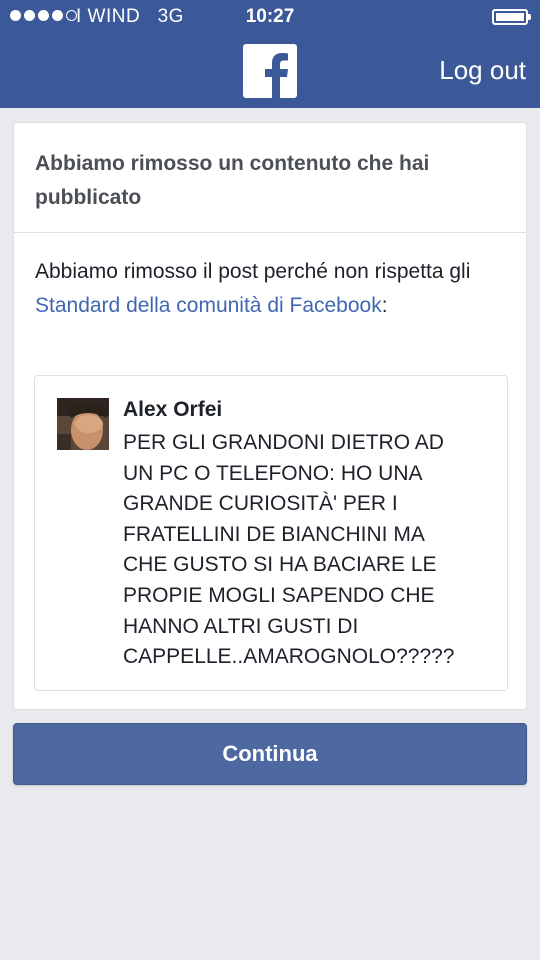 The image size is (540, 960). I want to click on facebook-logo-icon, so click(270, 71).